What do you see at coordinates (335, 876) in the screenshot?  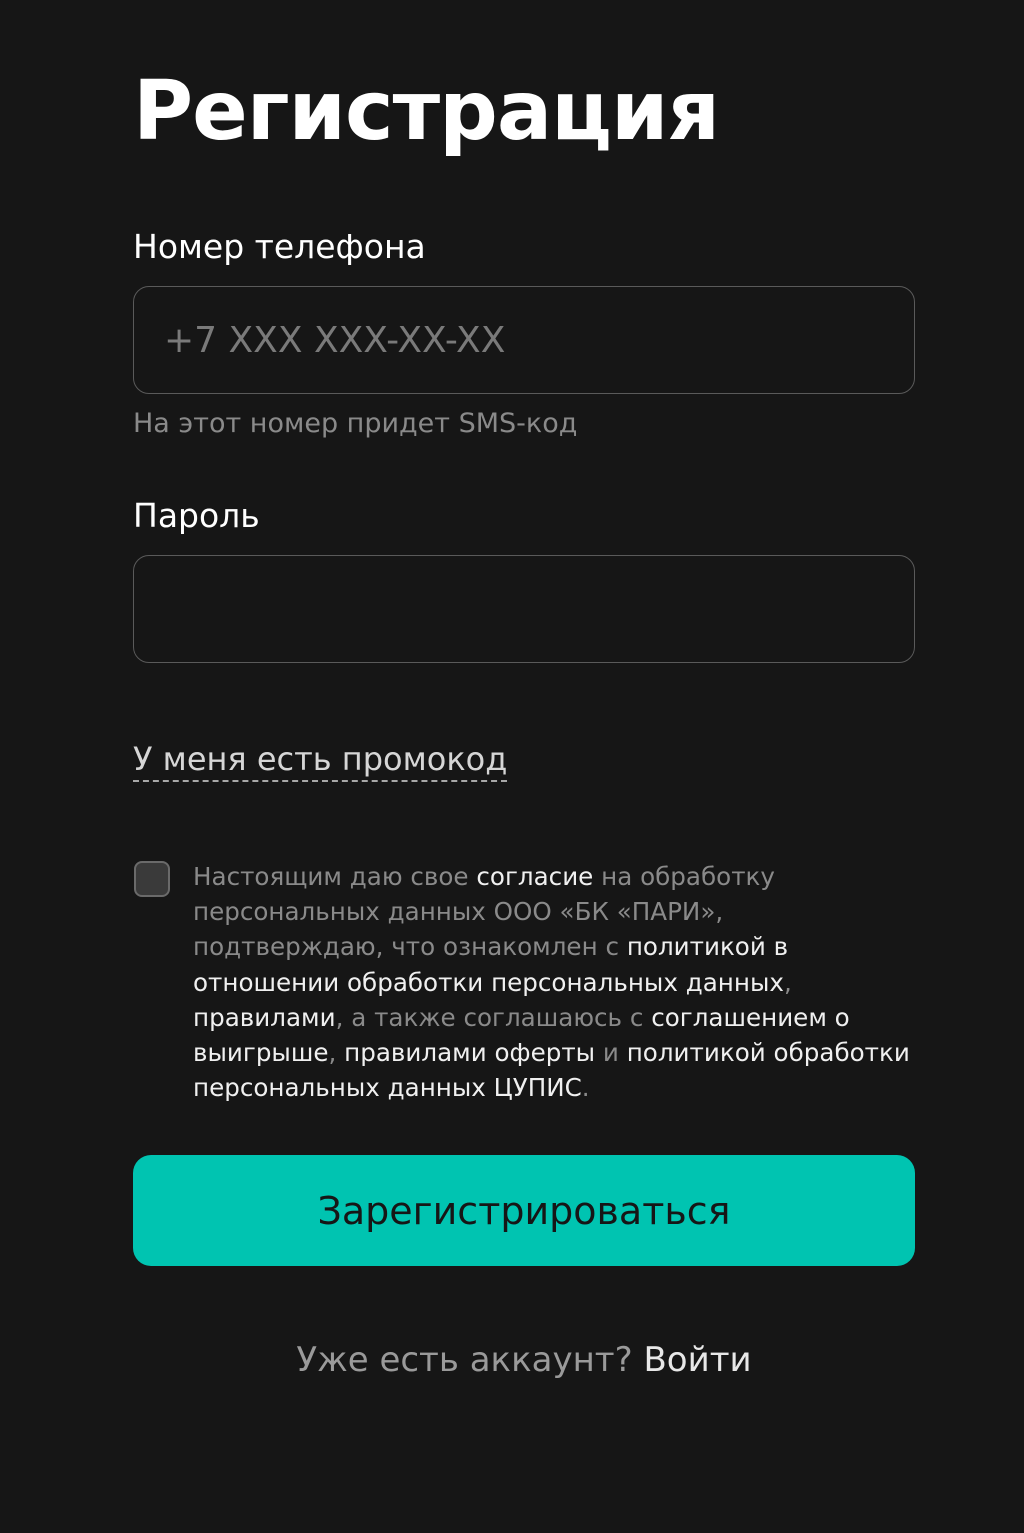 I see `consent-text-part: Настоящим даю свое` at bounding box center [335, 876].